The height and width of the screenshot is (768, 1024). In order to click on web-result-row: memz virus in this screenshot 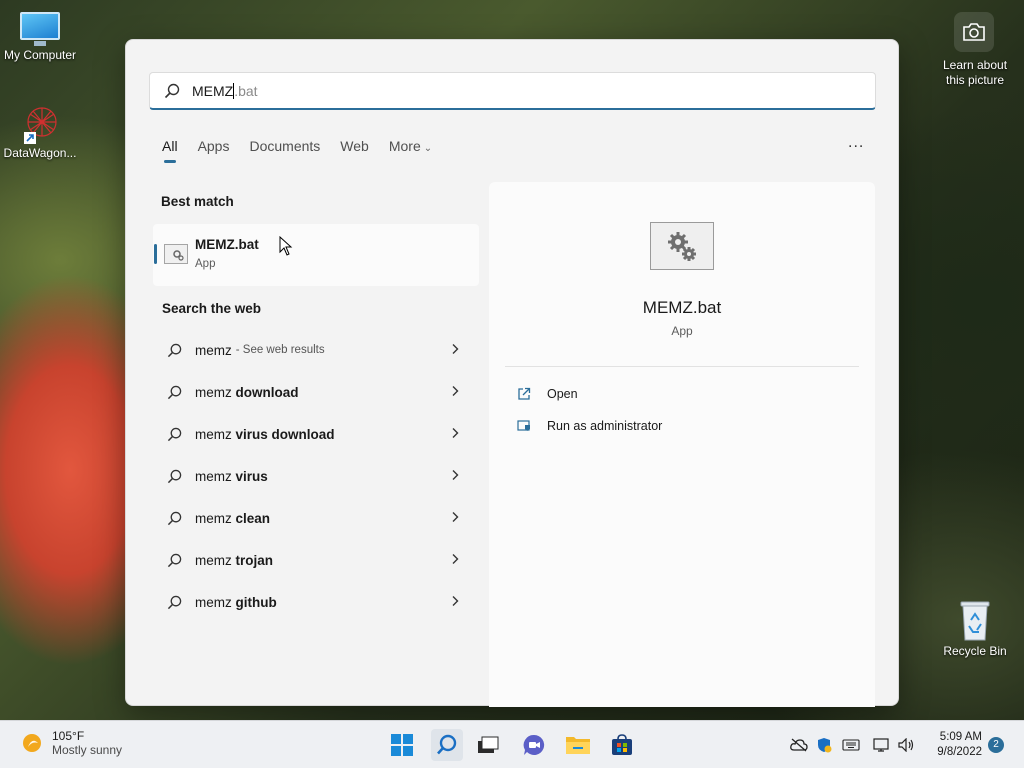, I will do `click(316, 476)`.